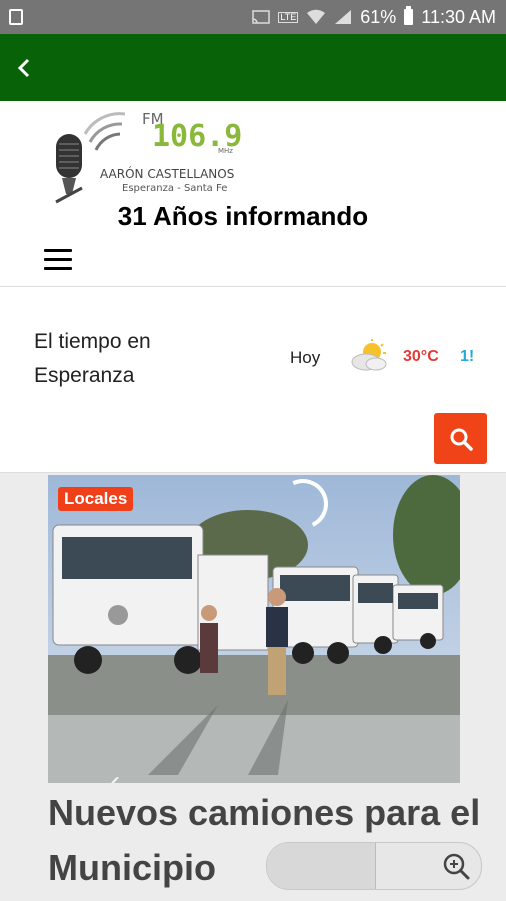  Describe the element at coordinates (288, 17) in the screenshot. I see `network-type: LTE` at that location.